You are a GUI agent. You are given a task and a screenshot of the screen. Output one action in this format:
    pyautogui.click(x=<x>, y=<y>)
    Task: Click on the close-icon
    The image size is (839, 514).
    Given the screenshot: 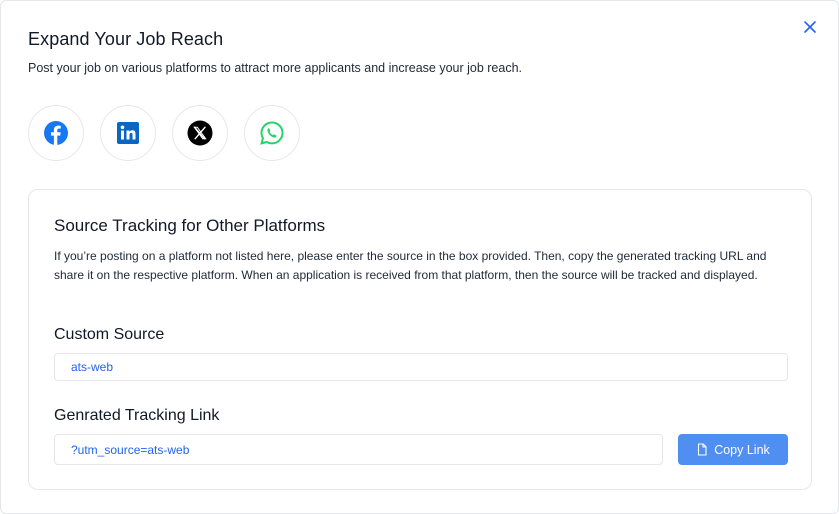 What is the action you would take?
    pyautogui.click(x=810, y=27)
    